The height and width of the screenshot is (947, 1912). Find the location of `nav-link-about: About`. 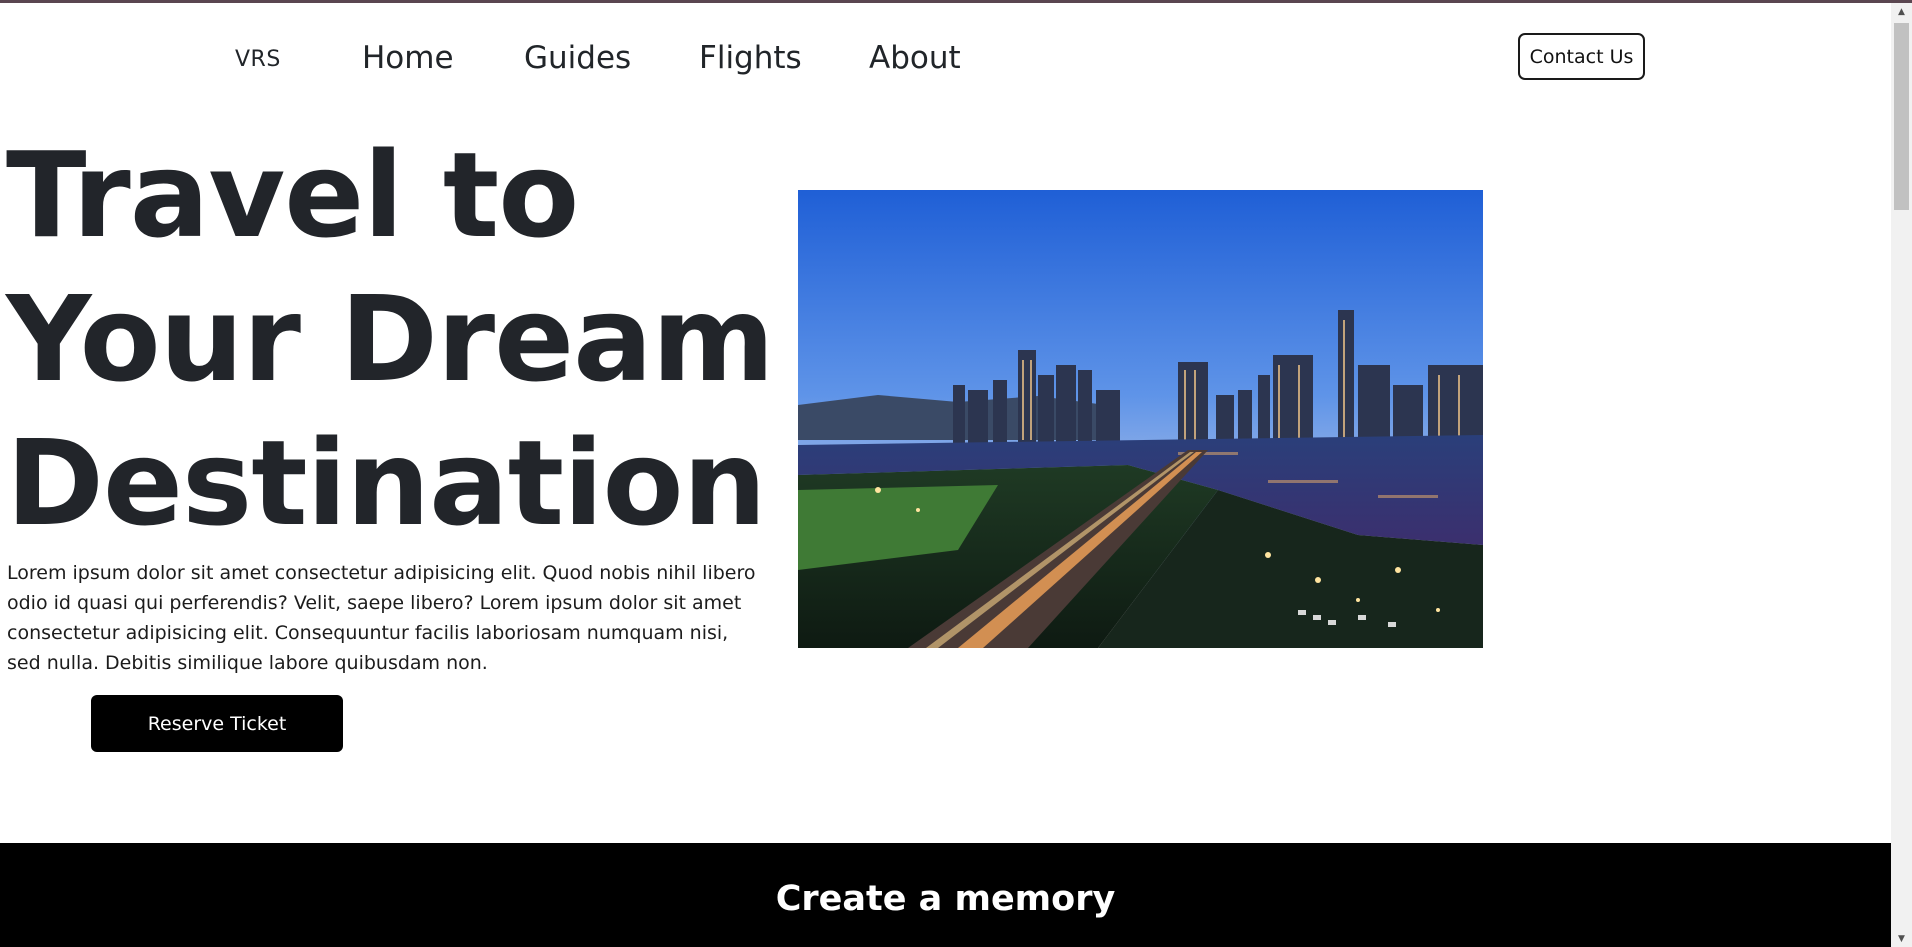

nav-link-about: About is located at coordinates (915, 58).